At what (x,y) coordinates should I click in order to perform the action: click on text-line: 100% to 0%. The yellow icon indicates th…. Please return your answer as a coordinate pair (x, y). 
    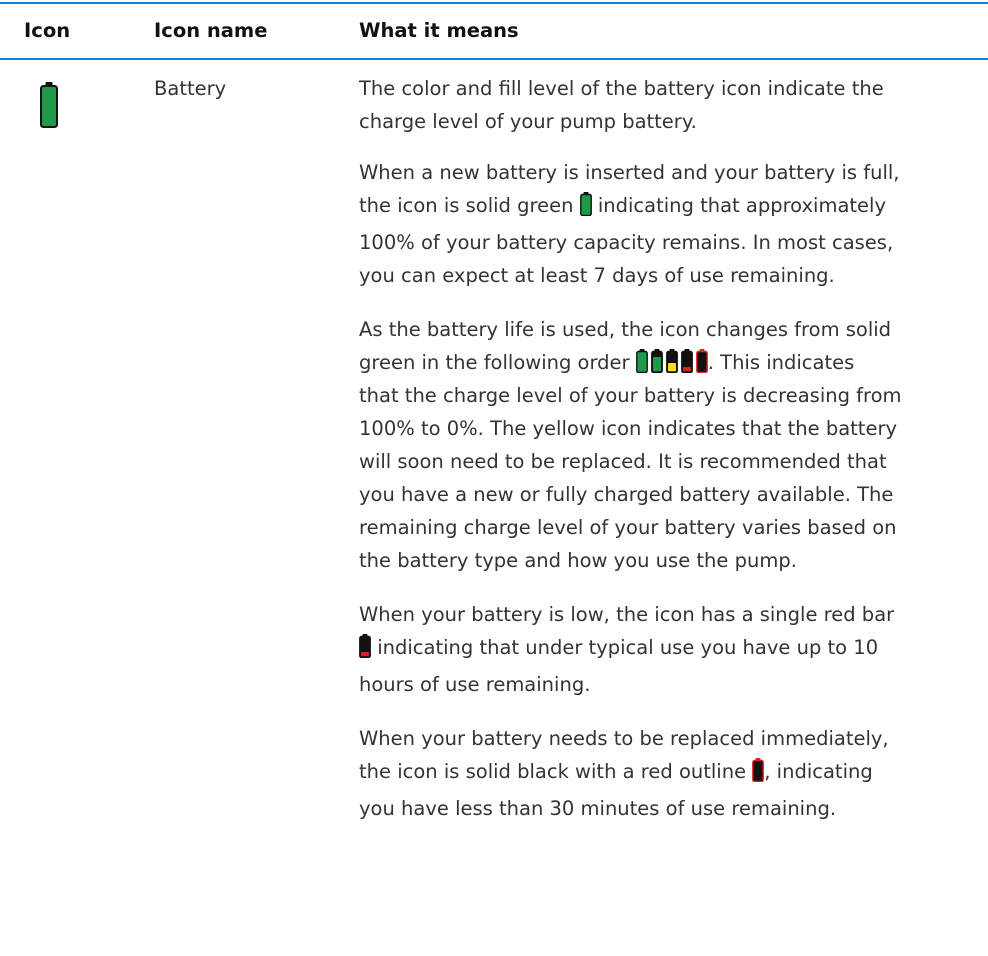
    Looking at the image, I should click on (628, 428).